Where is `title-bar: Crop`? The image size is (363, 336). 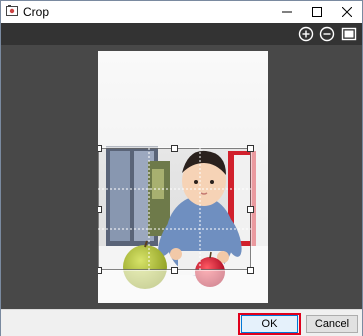 title-bar: Crop is located at coordinates (181, 12).